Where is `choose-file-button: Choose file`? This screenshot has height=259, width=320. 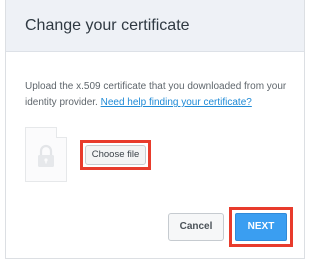
choose-file-button: Choose file is located at coordinates (115, 155).